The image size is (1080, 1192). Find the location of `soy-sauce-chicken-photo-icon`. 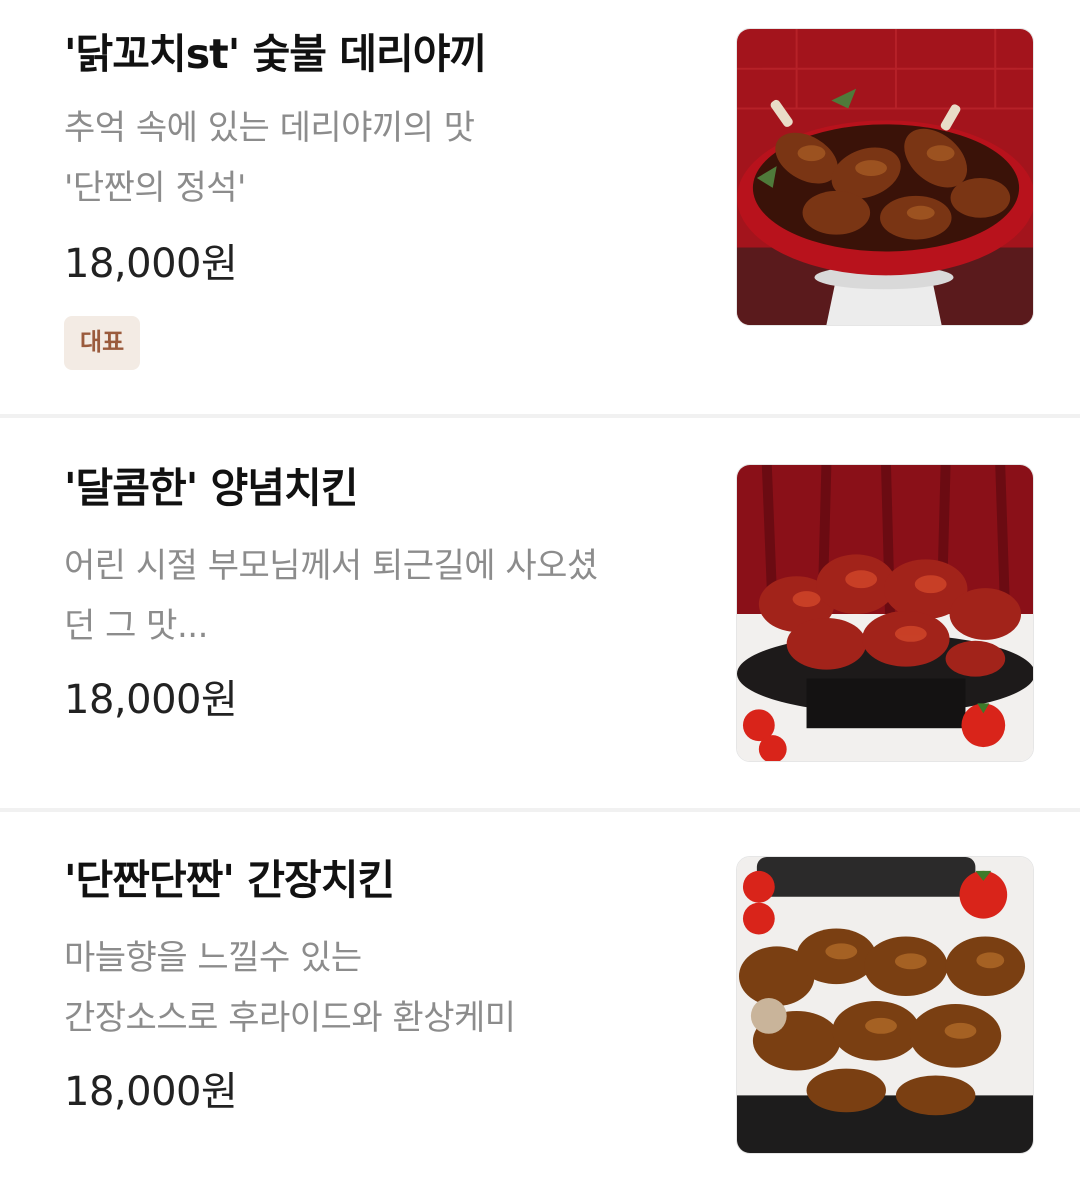

soy-sauce-chicken-photo-icon is located at coordinates (885, 1005).